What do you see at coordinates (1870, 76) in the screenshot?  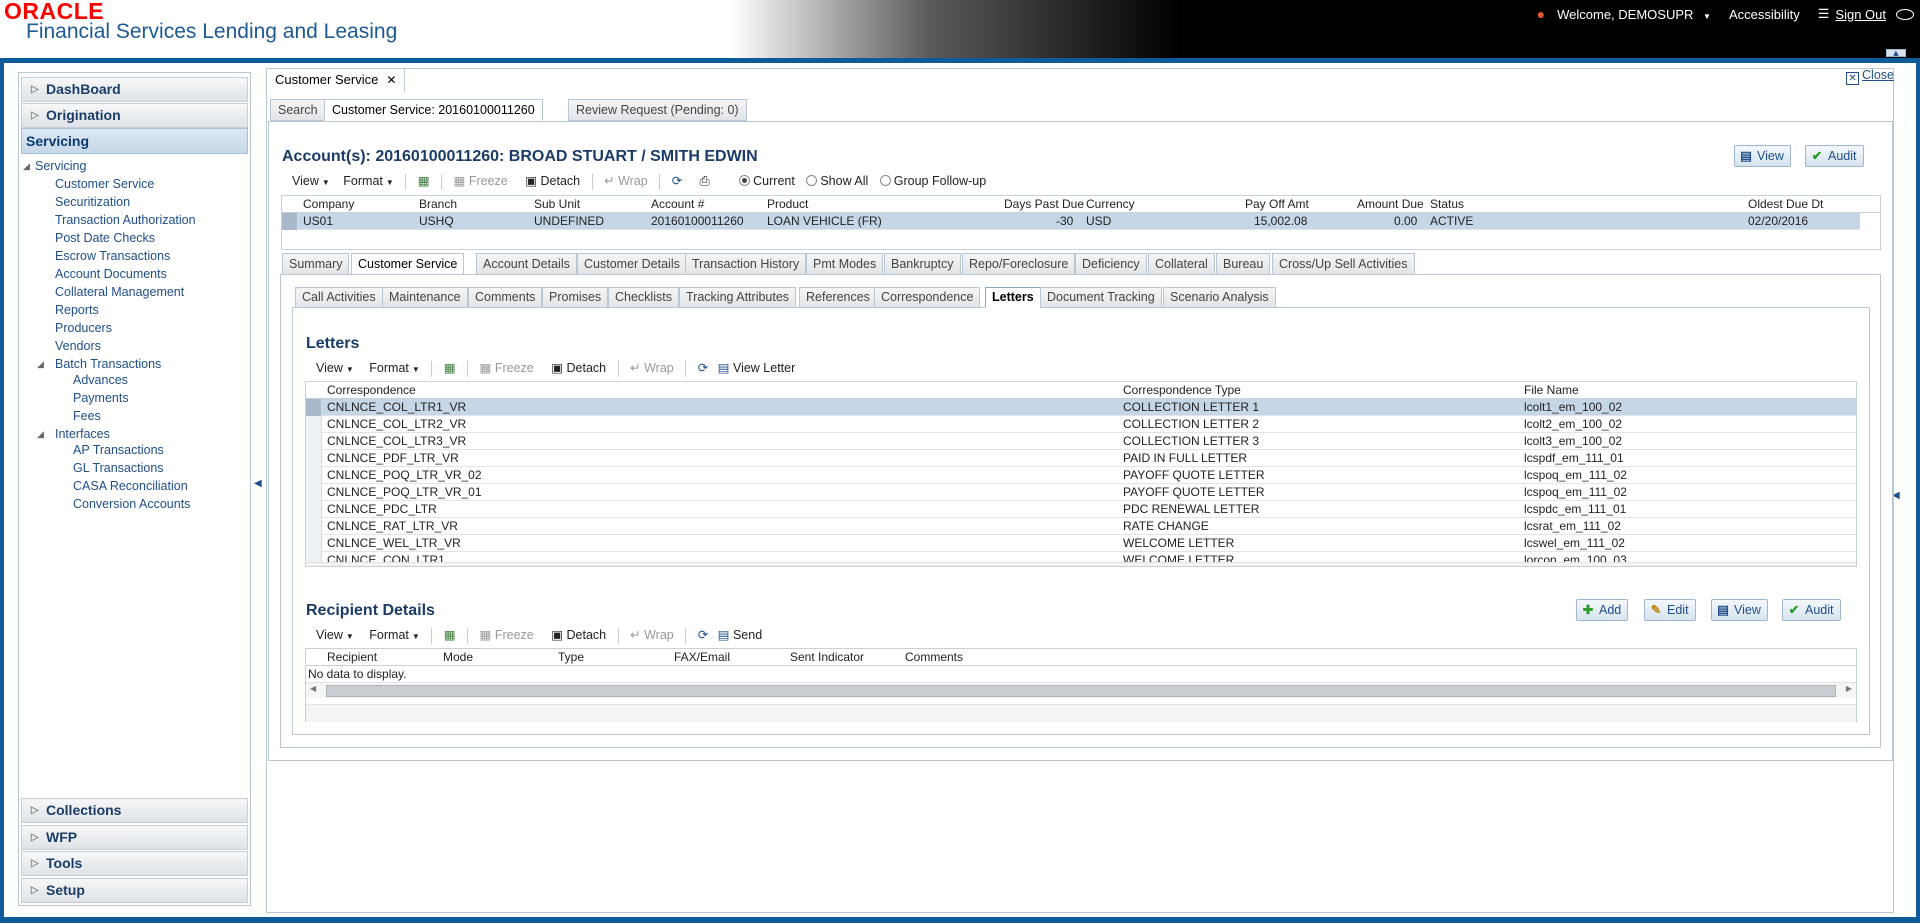 I see `close-link: ✕ Close` at bounding box center [1870, 76].